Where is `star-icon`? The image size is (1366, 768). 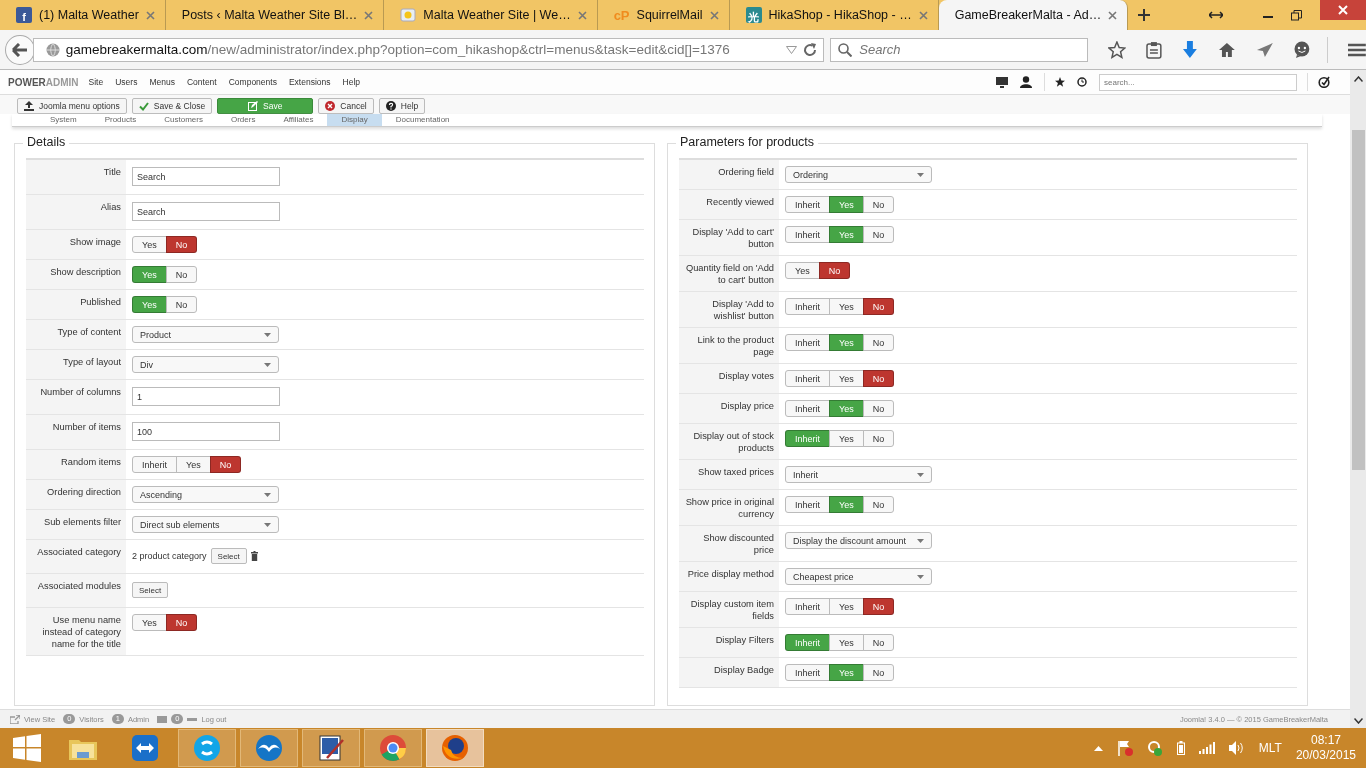 star-icon is located at coordinates (1117, 49).